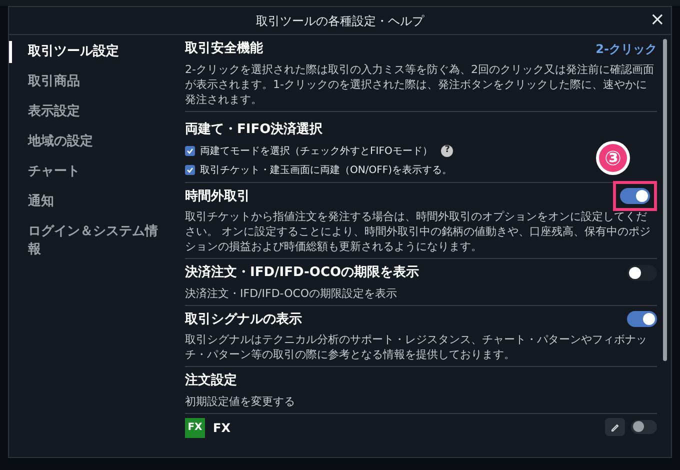 Image resolution: width=680 pixels, height=470 pixels. Describe the element at coordinates (94, 52) in the screenshot. I see `sidebar-item: 取引ツール設定` at that location.